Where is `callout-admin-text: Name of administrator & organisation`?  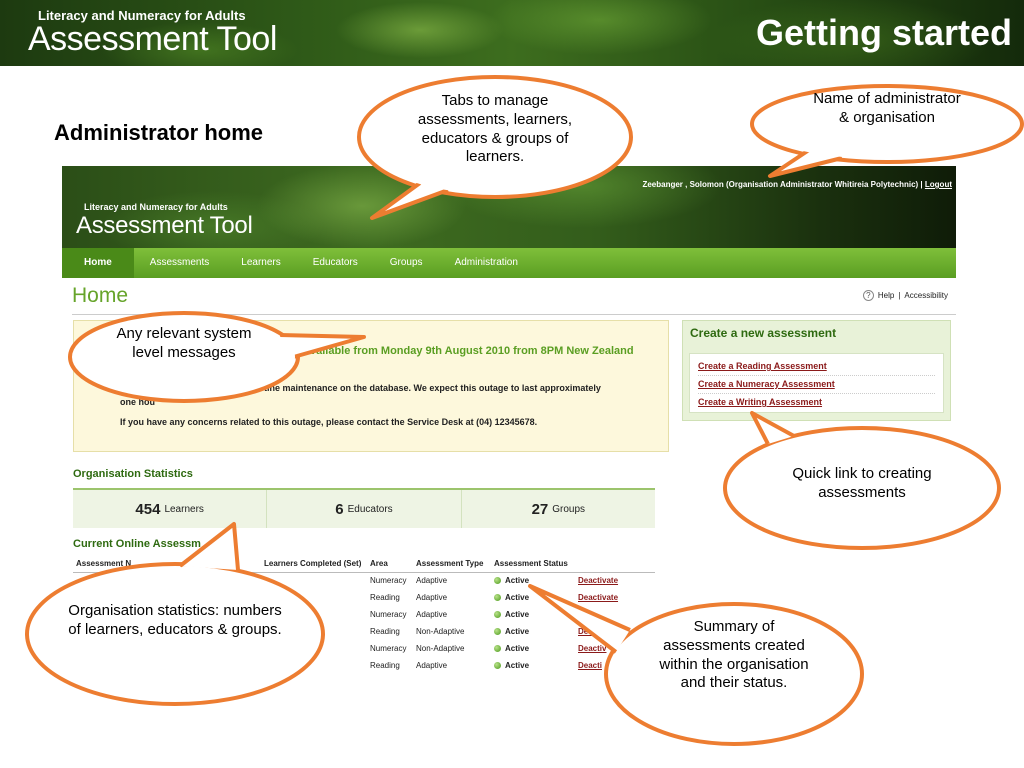
callout-admin-text: Name of administrator & organisation is located at coordinates (887, 108).